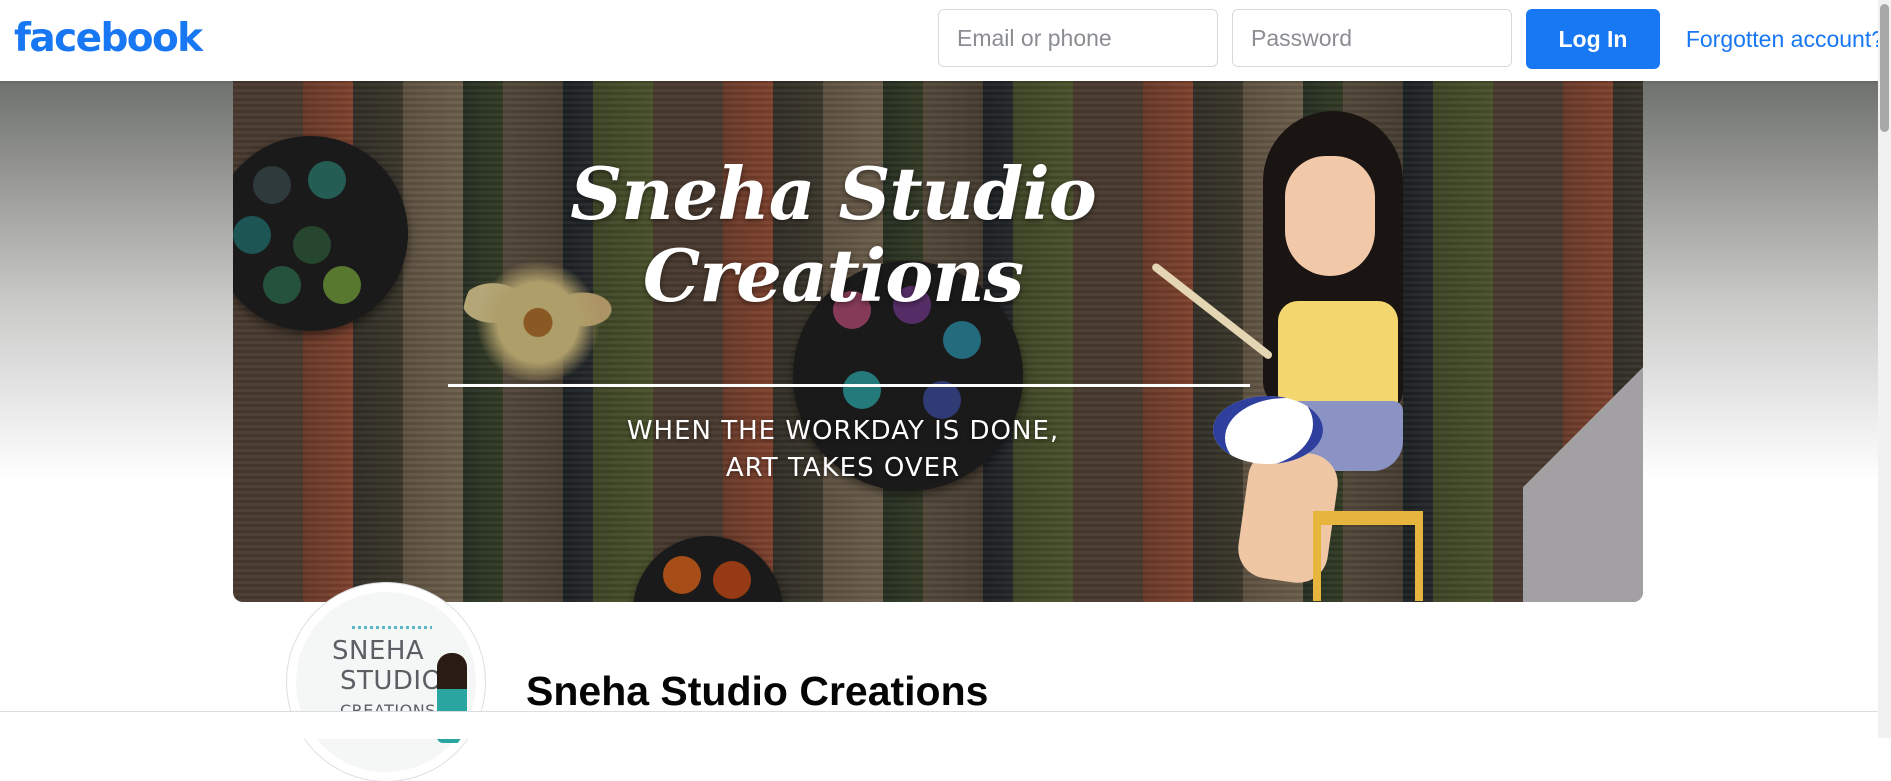 The image size is (1891, 781). Describe the element at coordinates (843, 431) in the screenshot. I see `cover-tagline-line1: WHEN THE WORKDAY IS DONE,` at that location.